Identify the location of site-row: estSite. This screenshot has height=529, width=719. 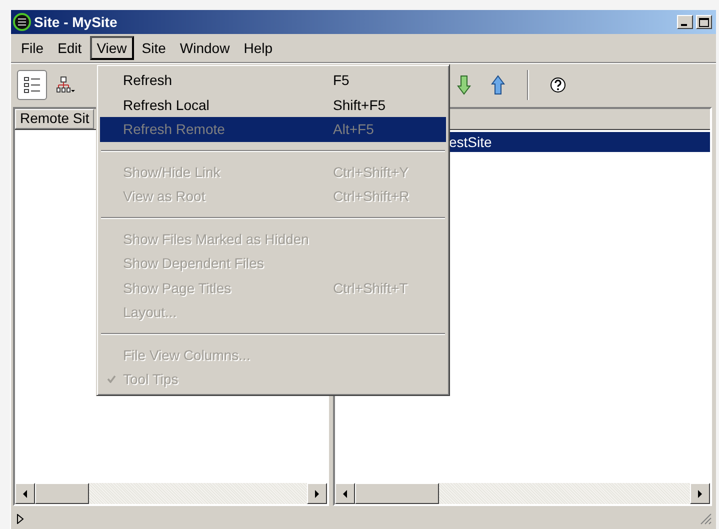
(579, 142).